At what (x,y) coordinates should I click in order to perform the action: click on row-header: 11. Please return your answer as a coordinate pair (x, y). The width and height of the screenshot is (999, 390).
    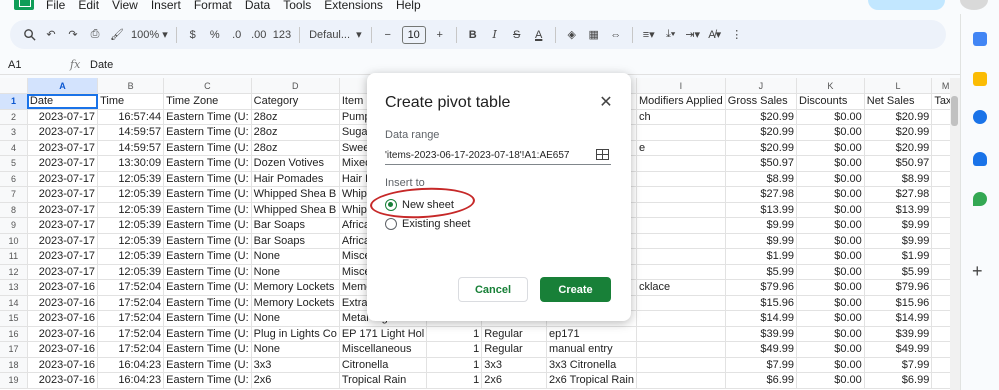
    Looking at the image, I should click on (14, 256).